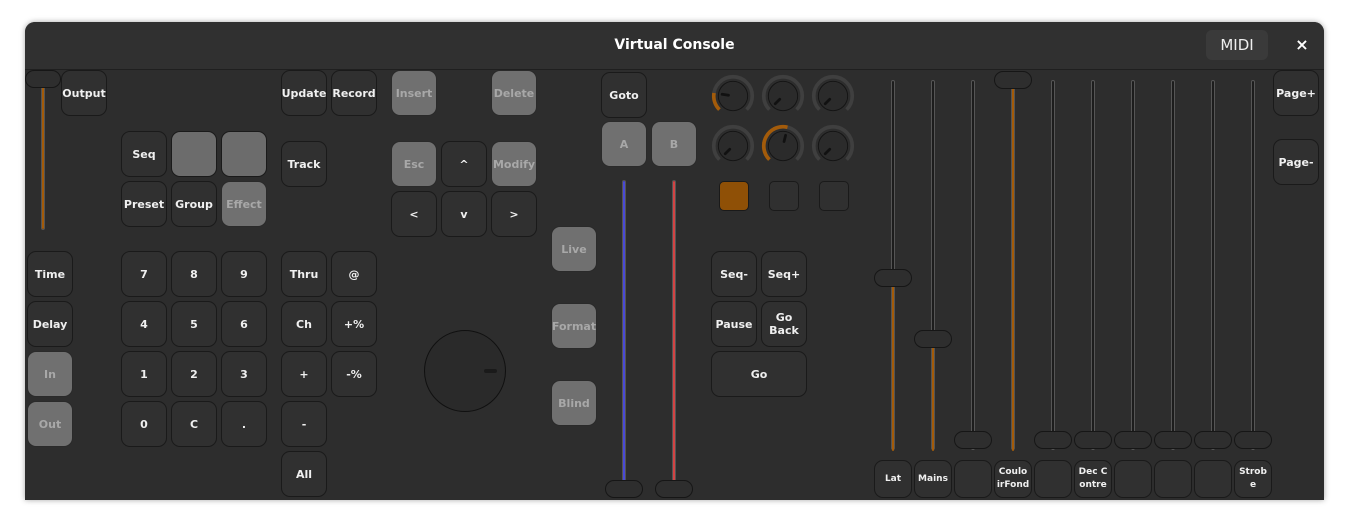 Image resolution: width=1349 pixels, height=528 pixels. I want to click on fader-fill, so click(1013, 266).